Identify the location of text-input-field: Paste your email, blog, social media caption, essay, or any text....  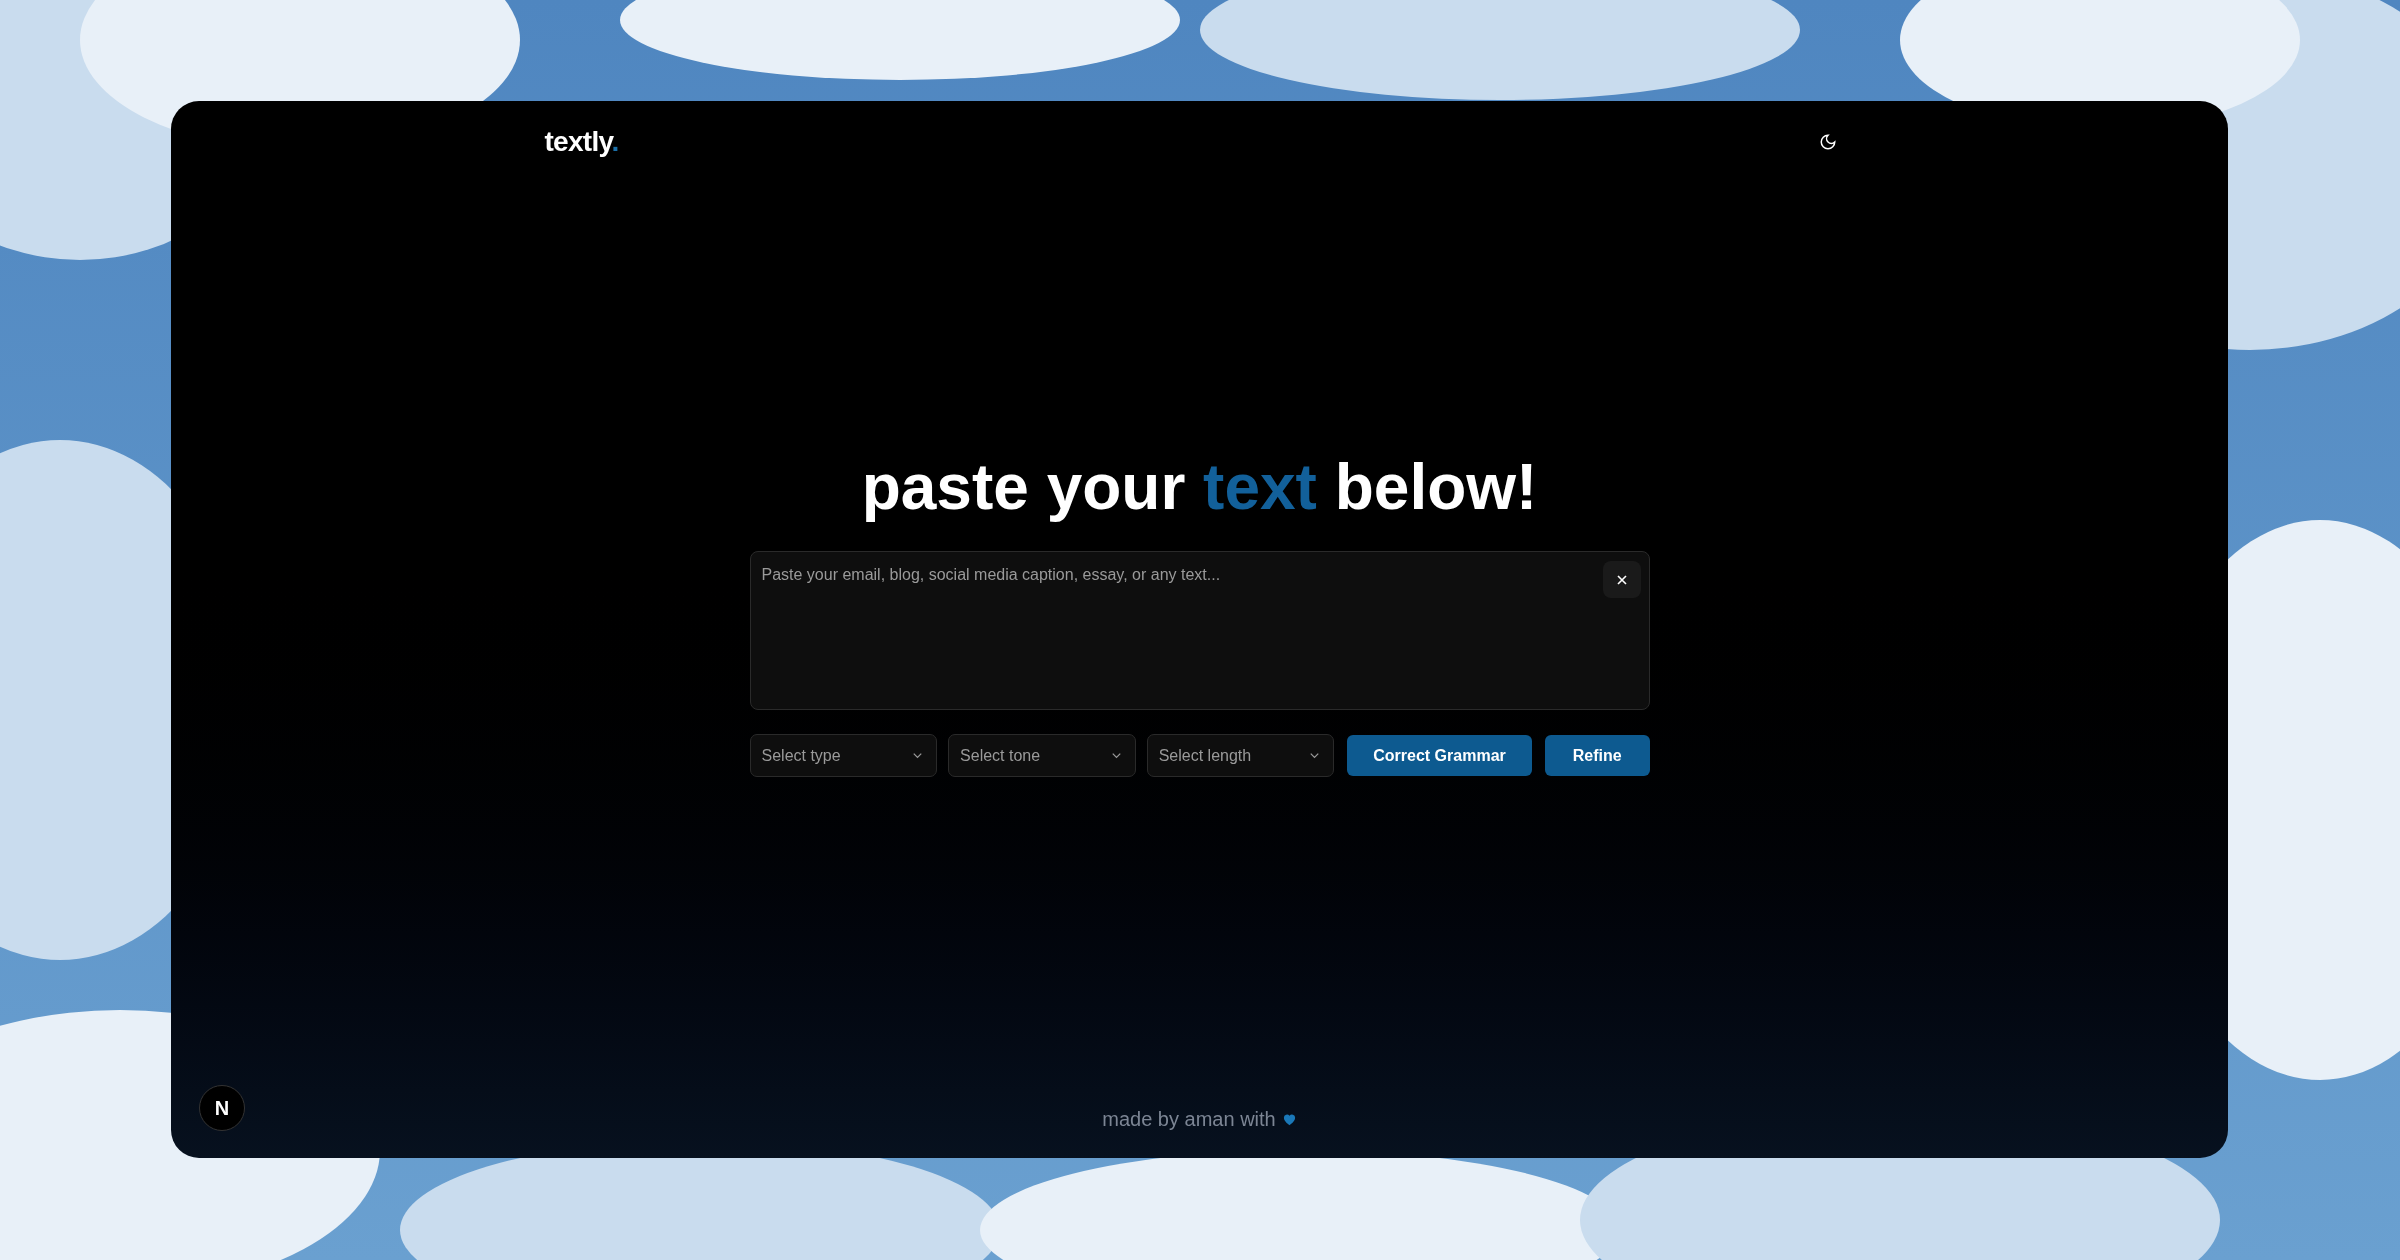
(1199, 630).